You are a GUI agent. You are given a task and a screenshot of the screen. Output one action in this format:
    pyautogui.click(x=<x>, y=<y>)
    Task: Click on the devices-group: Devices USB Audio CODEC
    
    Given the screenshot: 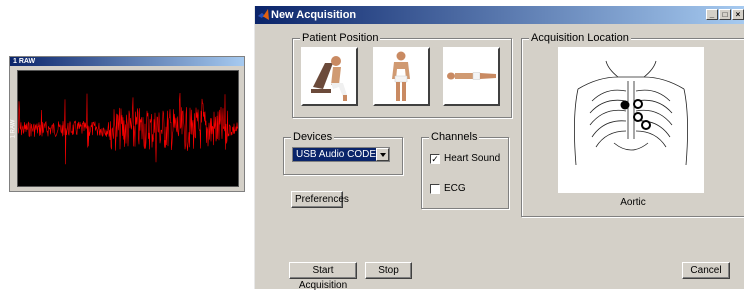 What is the action you would take?
    pyautogui.click(x=343, y=153)
    